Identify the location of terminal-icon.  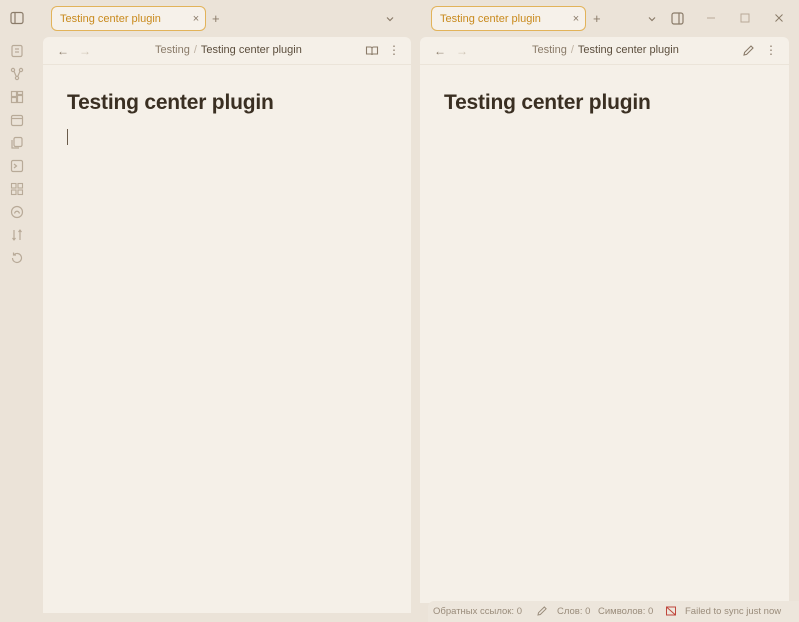
(17, 166).